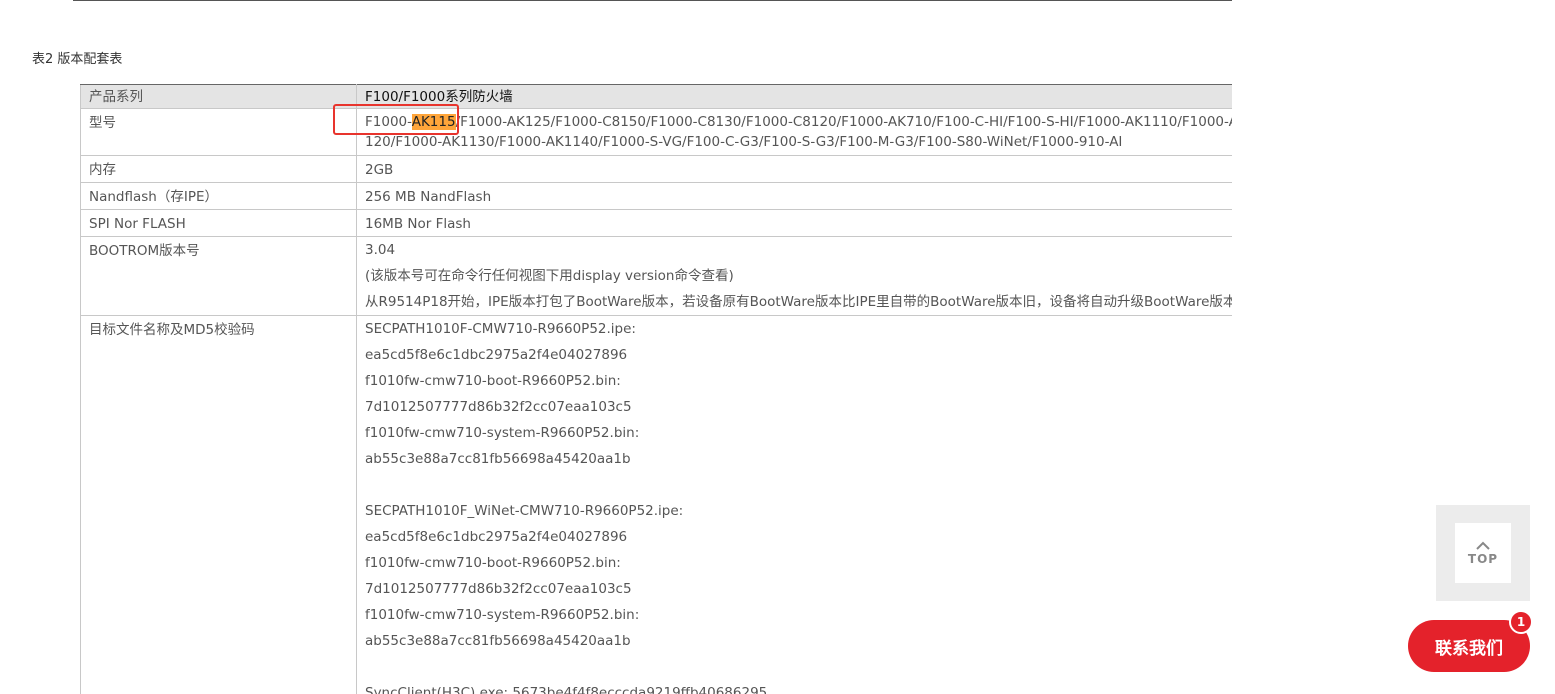 The height and width of the screenshot is (694, 1555). I want to click on chevron-up-icon, so click(1483, 545).